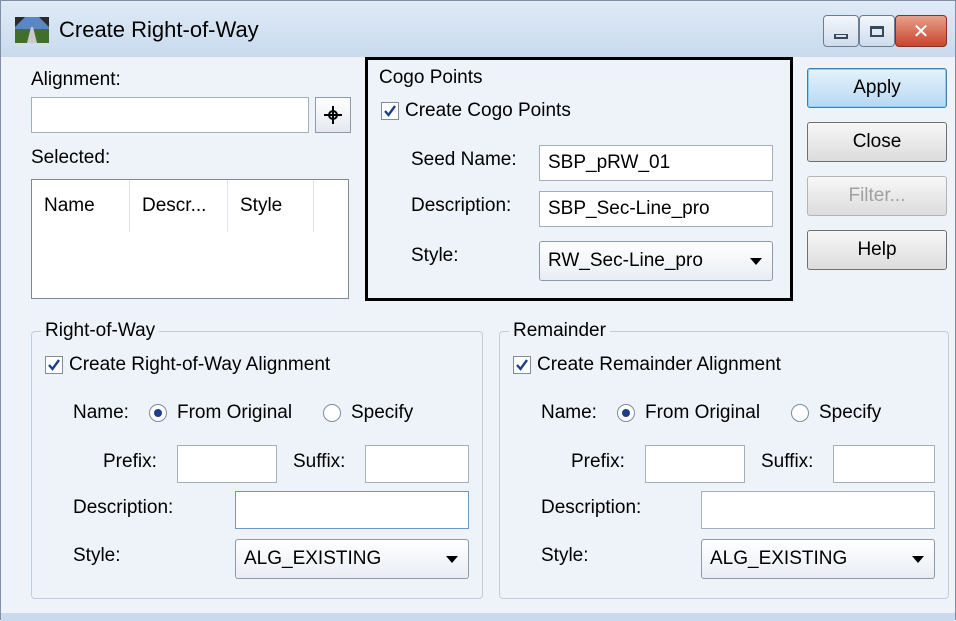 The image size is (956, 621). What do you see at coordinates (656, 209) in the screenshot?
I see `cogo-description-input: SBP_Sec-Line_pro` at bounding box center [656, 209].